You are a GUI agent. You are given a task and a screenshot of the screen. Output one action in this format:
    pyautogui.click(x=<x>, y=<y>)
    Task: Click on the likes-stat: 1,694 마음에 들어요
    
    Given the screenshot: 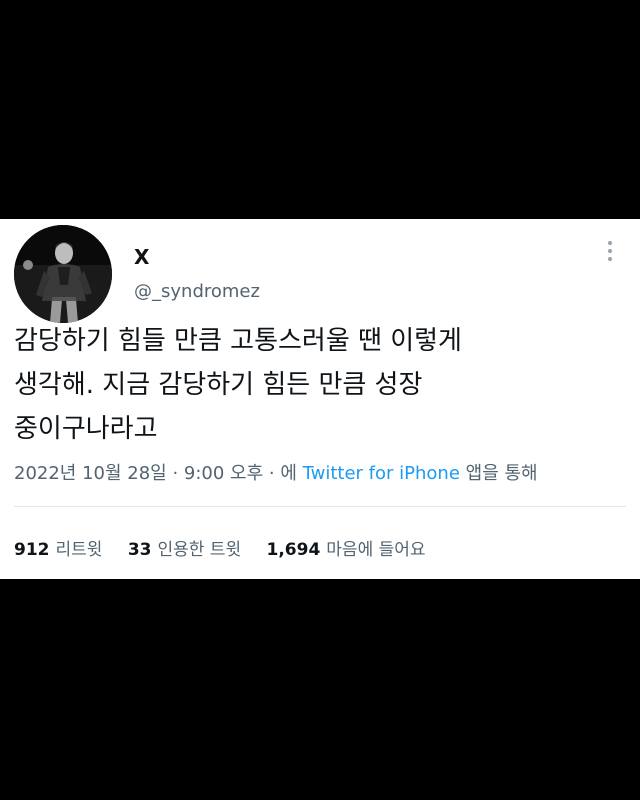 What is the action you would take?
    pyautogui.click(x=346, y=550)
    